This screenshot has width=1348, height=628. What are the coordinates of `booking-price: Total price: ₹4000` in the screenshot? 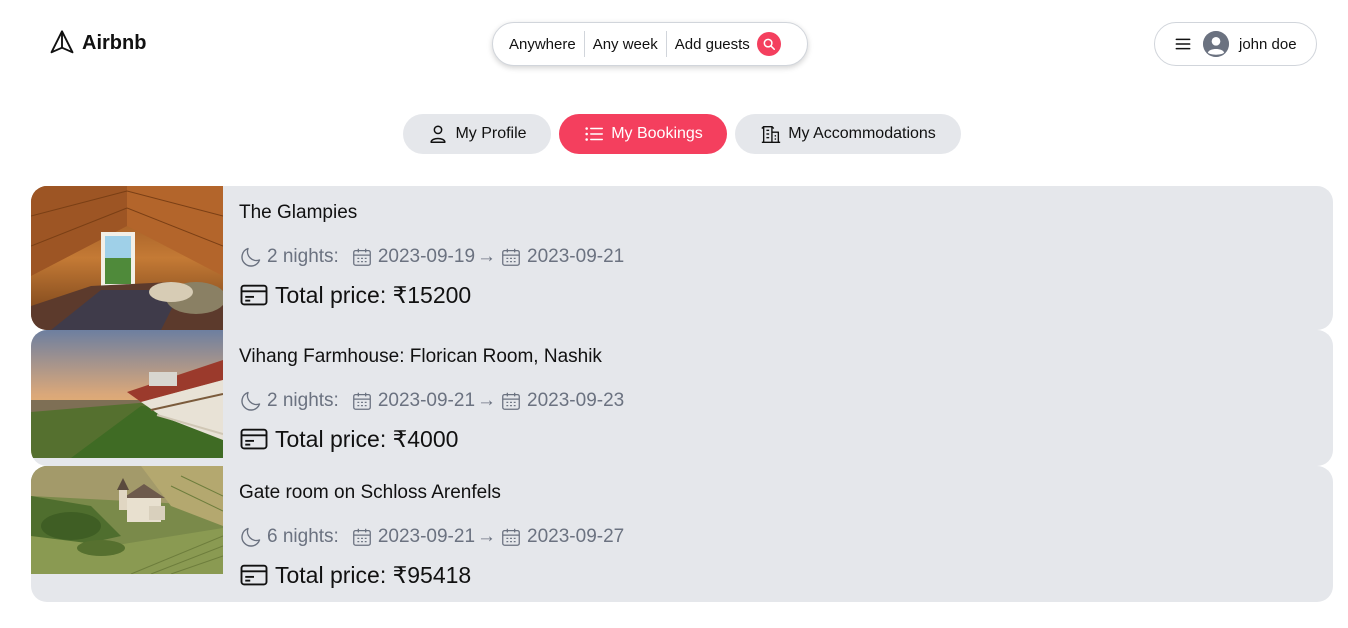 It's located at (348, 439).